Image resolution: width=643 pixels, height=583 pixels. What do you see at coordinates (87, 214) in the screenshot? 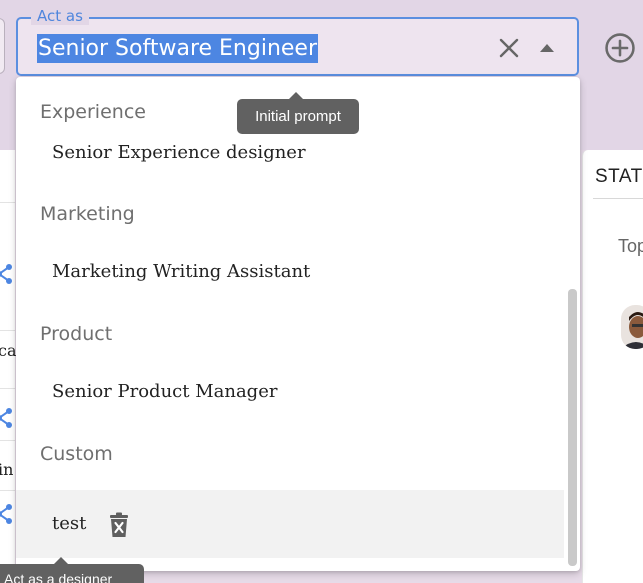
I see `group-header-marketing: Marketing` at bounding box center [87, 214].